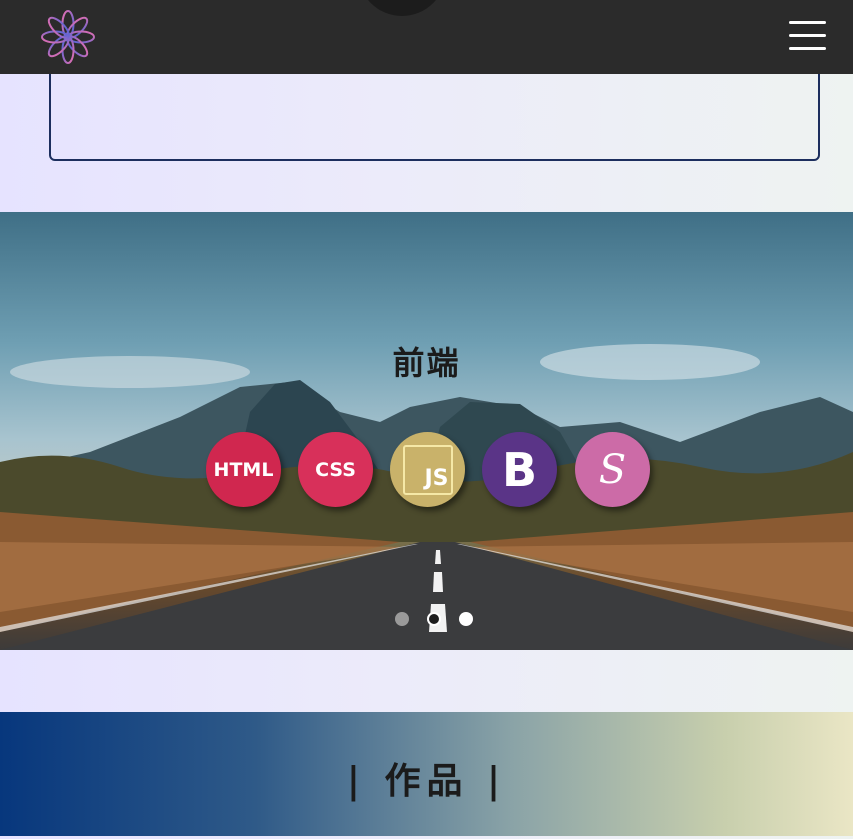 This screenshot has width=853, height=839. I want to click on bootstrap-icon: B, so click(519, 469).